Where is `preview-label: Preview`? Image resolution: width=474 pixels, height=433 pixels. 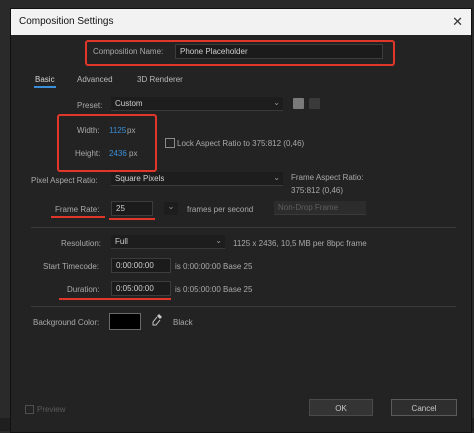 preview-label: Preview is located at coordinates (51, 409).